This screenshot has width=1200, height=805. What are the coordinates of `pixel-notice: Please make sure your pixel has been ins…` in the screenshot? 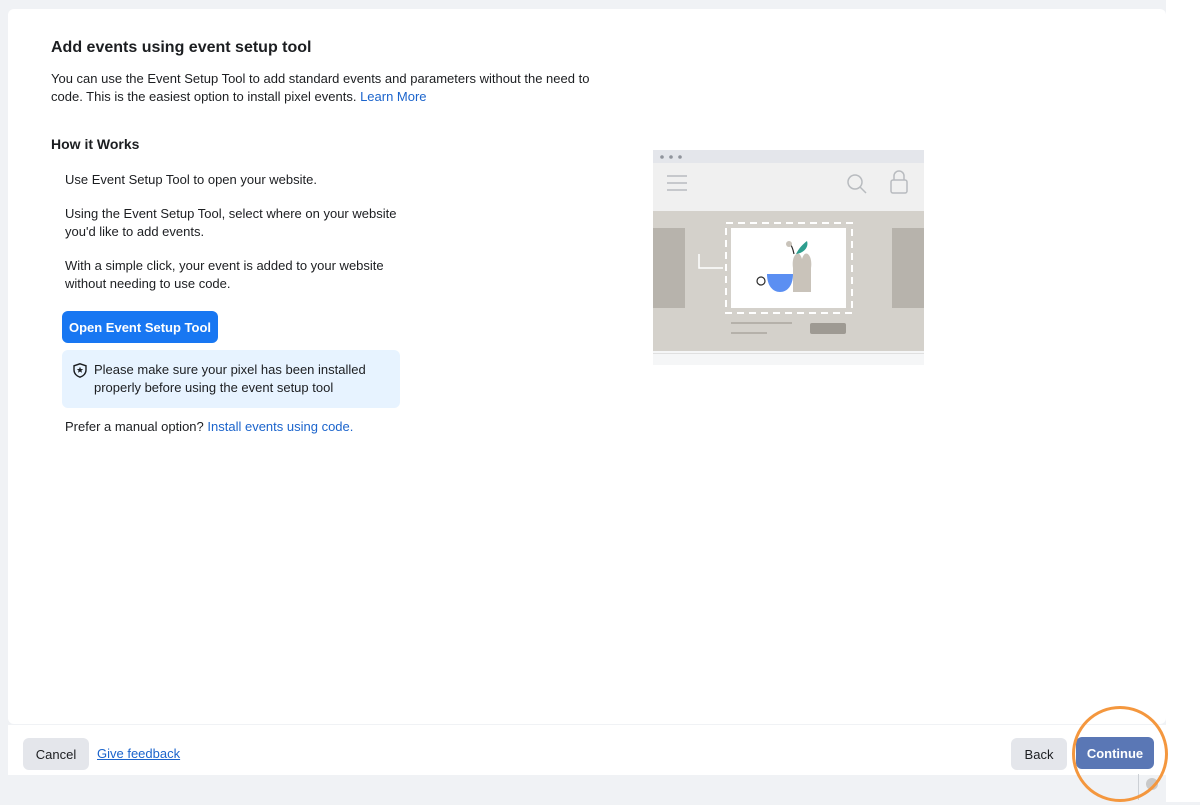 It's located at (231, 379).